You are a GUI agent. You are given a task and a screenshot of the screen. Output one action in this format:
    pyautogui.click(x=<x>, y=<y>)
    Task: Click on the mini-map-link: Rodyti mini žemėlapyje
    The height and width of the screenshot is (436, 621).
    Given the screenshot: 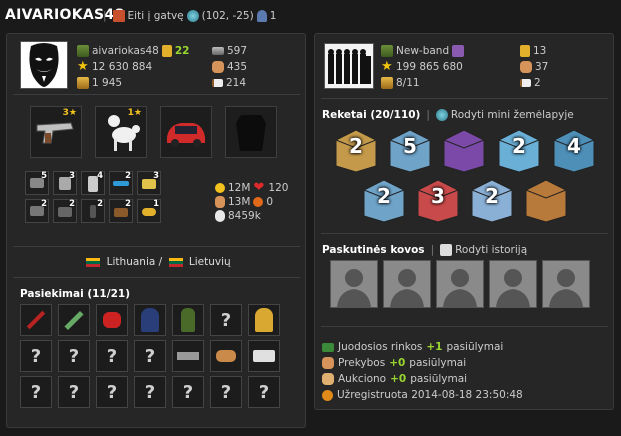 What is the action you would take?
    pyautogui.click(x=512, y=115)
    